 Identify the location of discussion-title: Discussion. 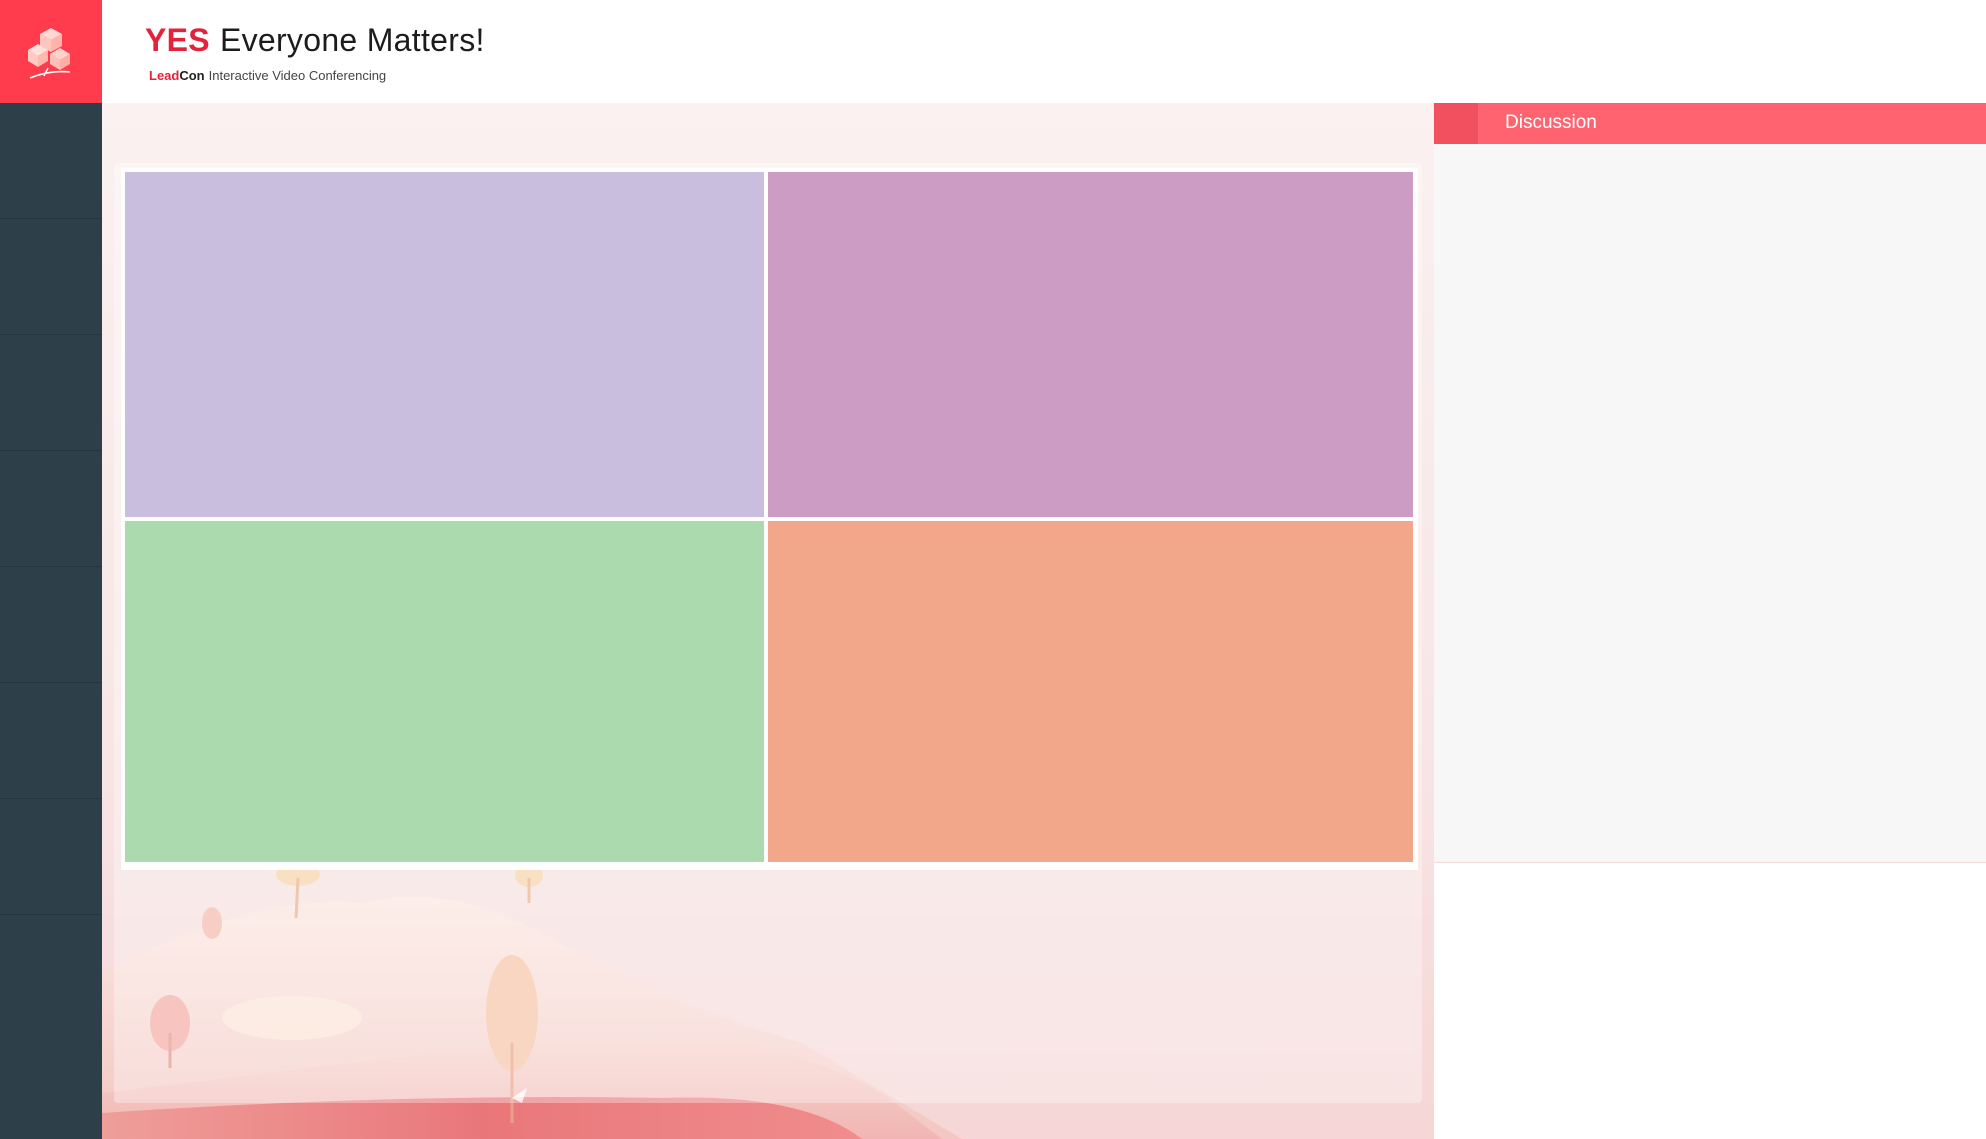
(1551, 122).